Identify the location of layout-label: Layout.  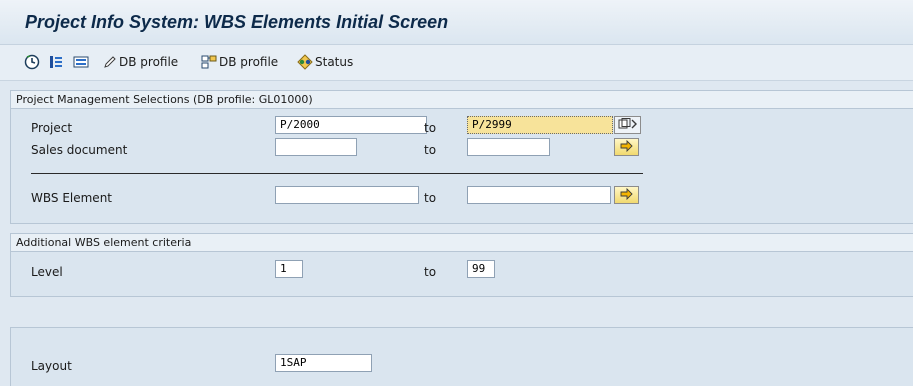
(51, 366).